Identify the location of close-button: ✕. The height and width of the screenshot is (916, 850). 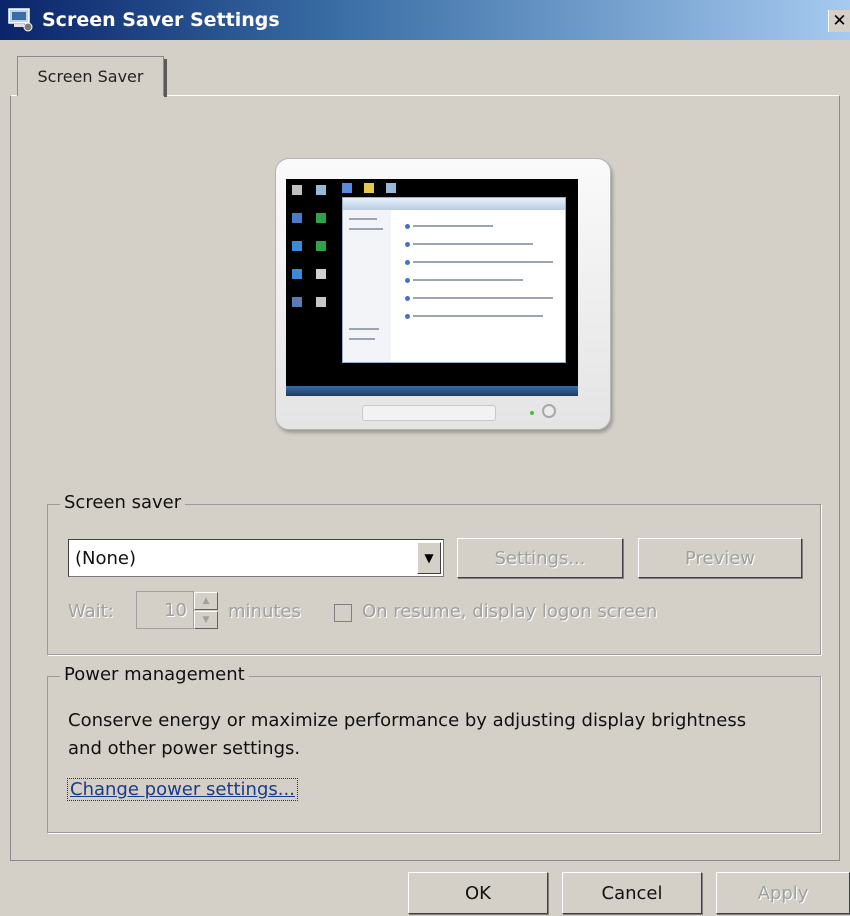
(839, 21).